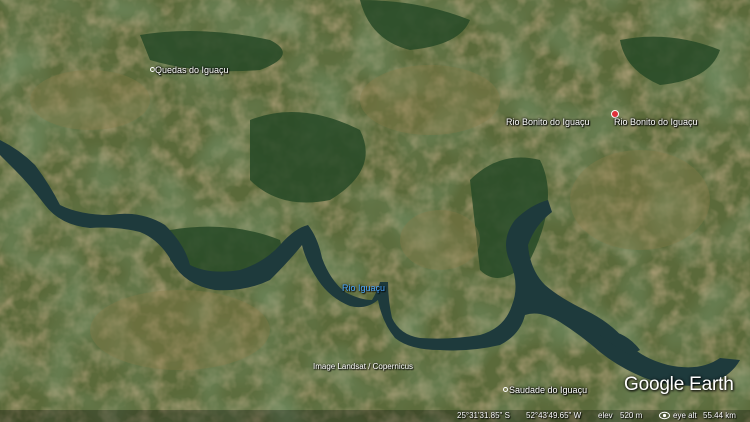 The height and width of the screenshot is (422, 750). What do you see at coordinates (664, 415) in the screenshot?
I see `eye-icon` at bounding box center [664, 415].